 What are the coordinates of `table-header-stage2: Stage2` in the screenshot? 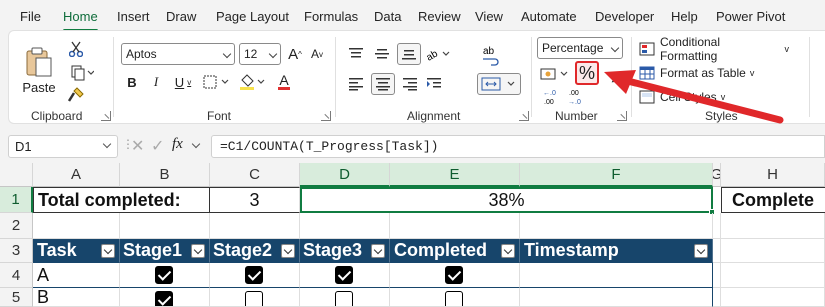 It's located at (255, 251).